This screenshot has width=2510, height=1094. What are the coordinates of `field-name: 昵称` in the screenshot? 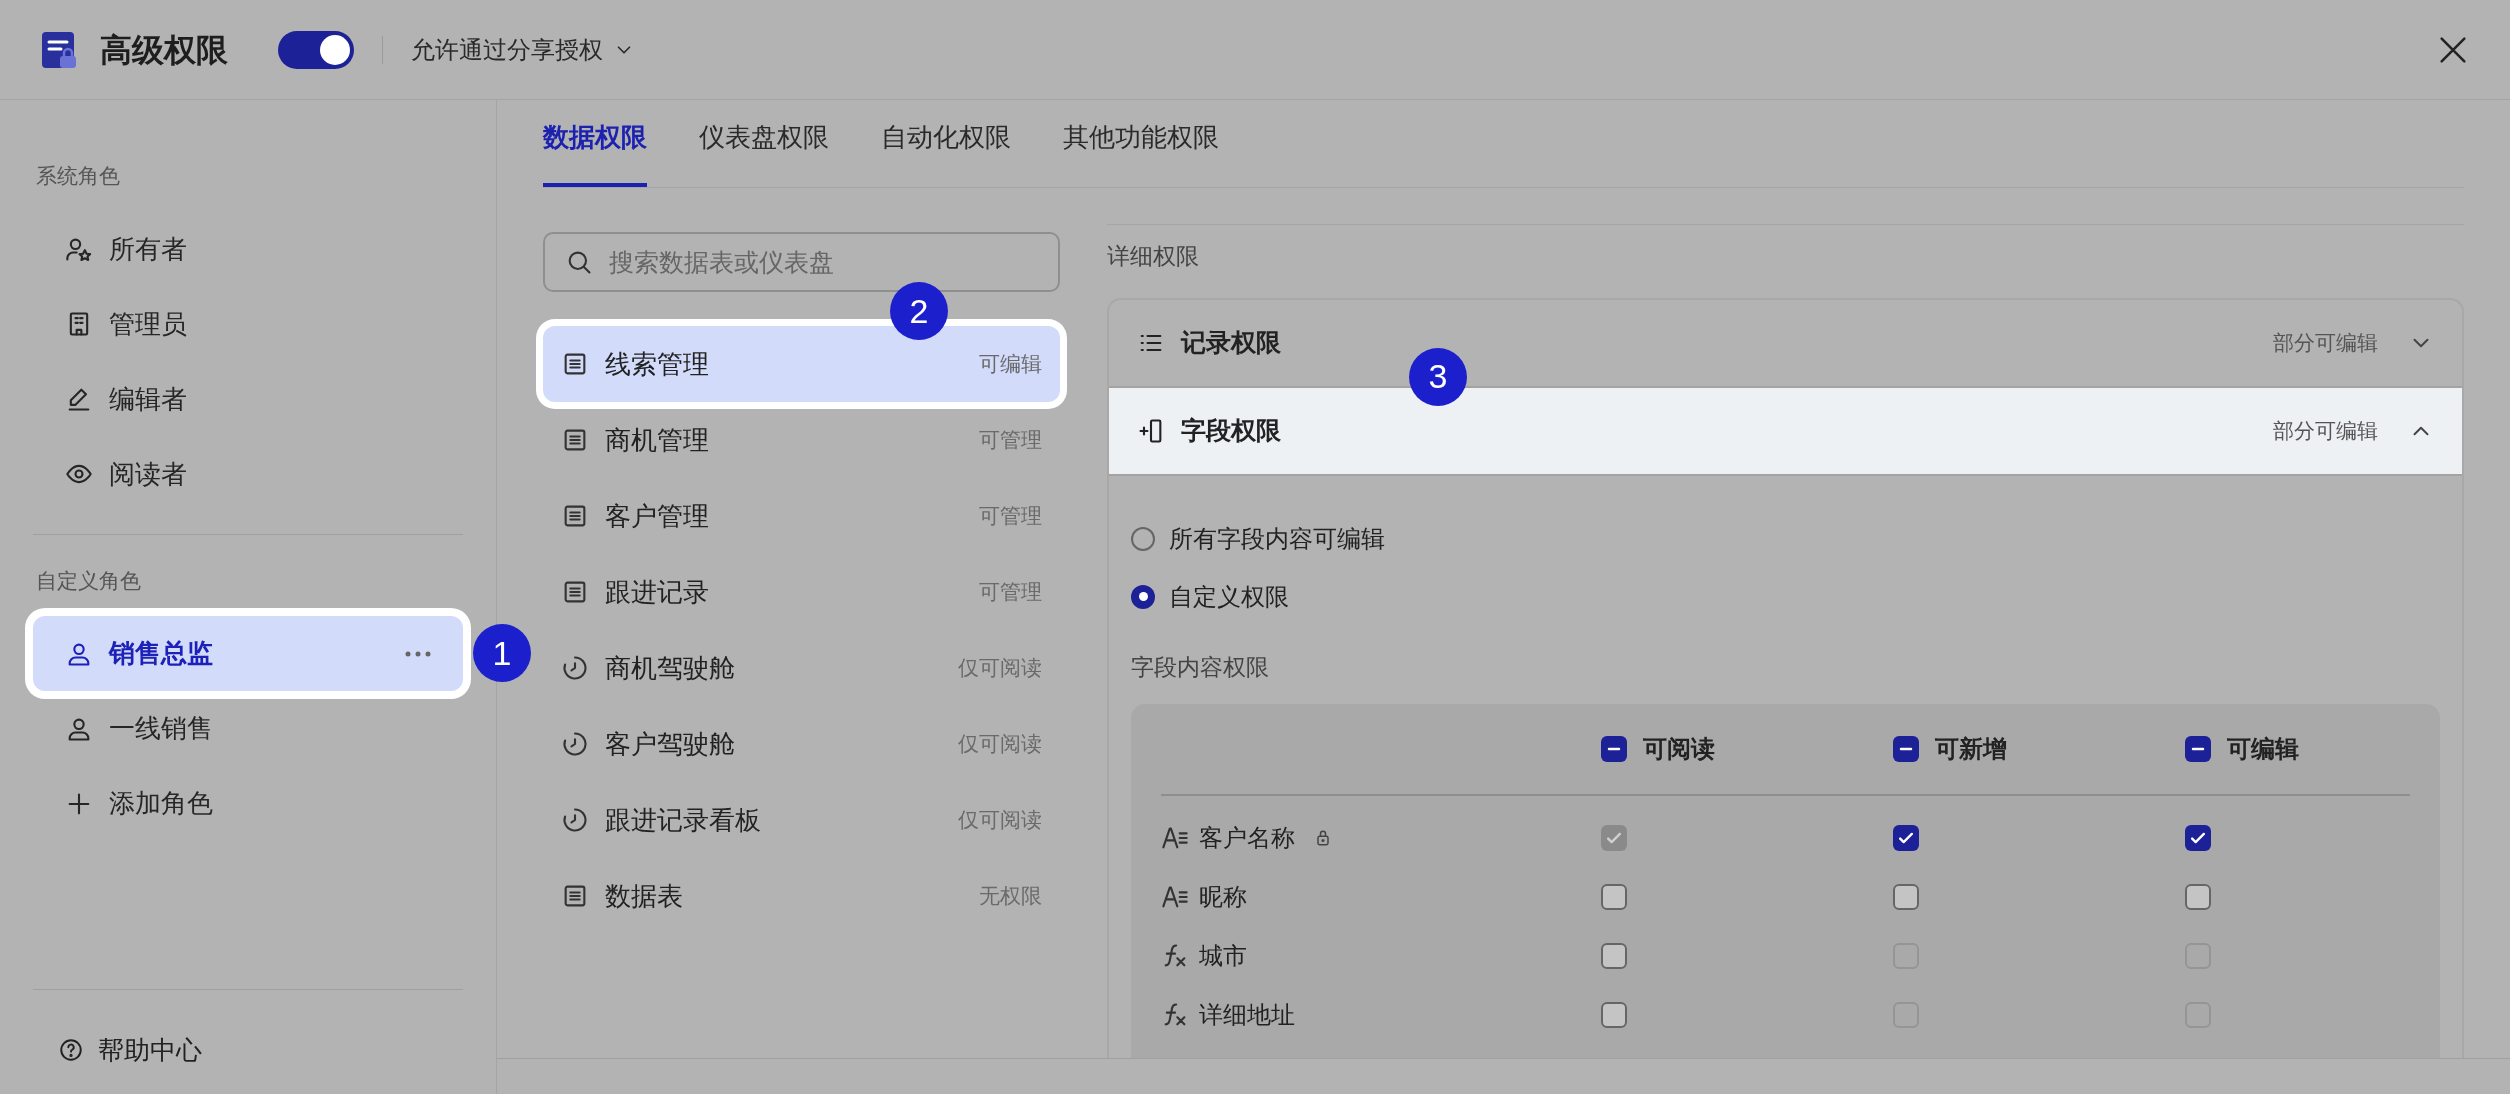 It's located at (1223, 896).